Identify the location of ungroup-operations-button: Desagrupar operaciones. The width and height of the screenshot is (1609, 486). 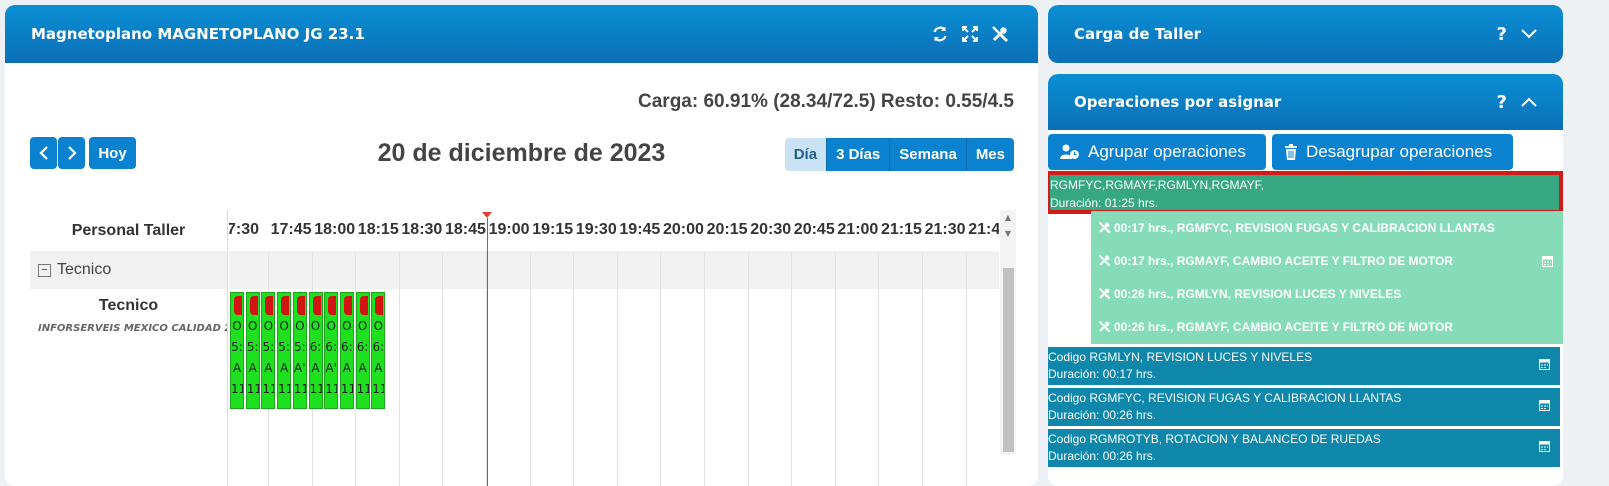
(1392, 152).